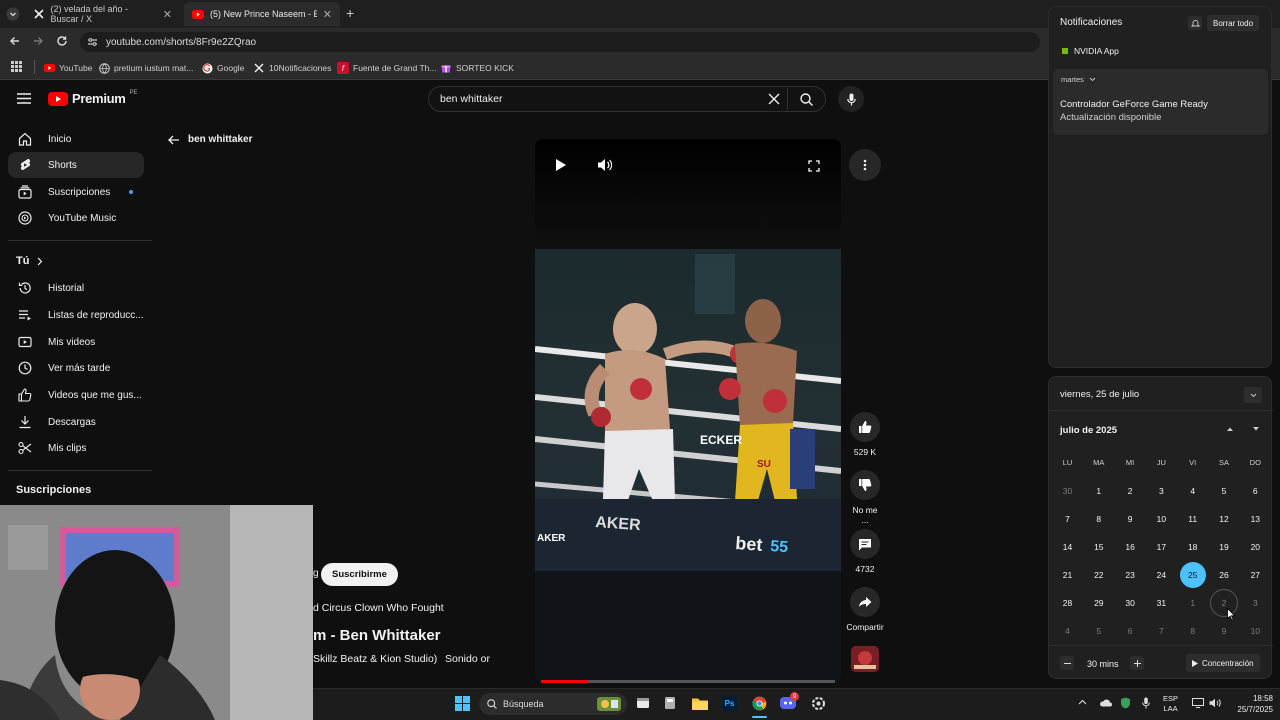  I want to click on calendar-day: 26, so click(1224, 575).